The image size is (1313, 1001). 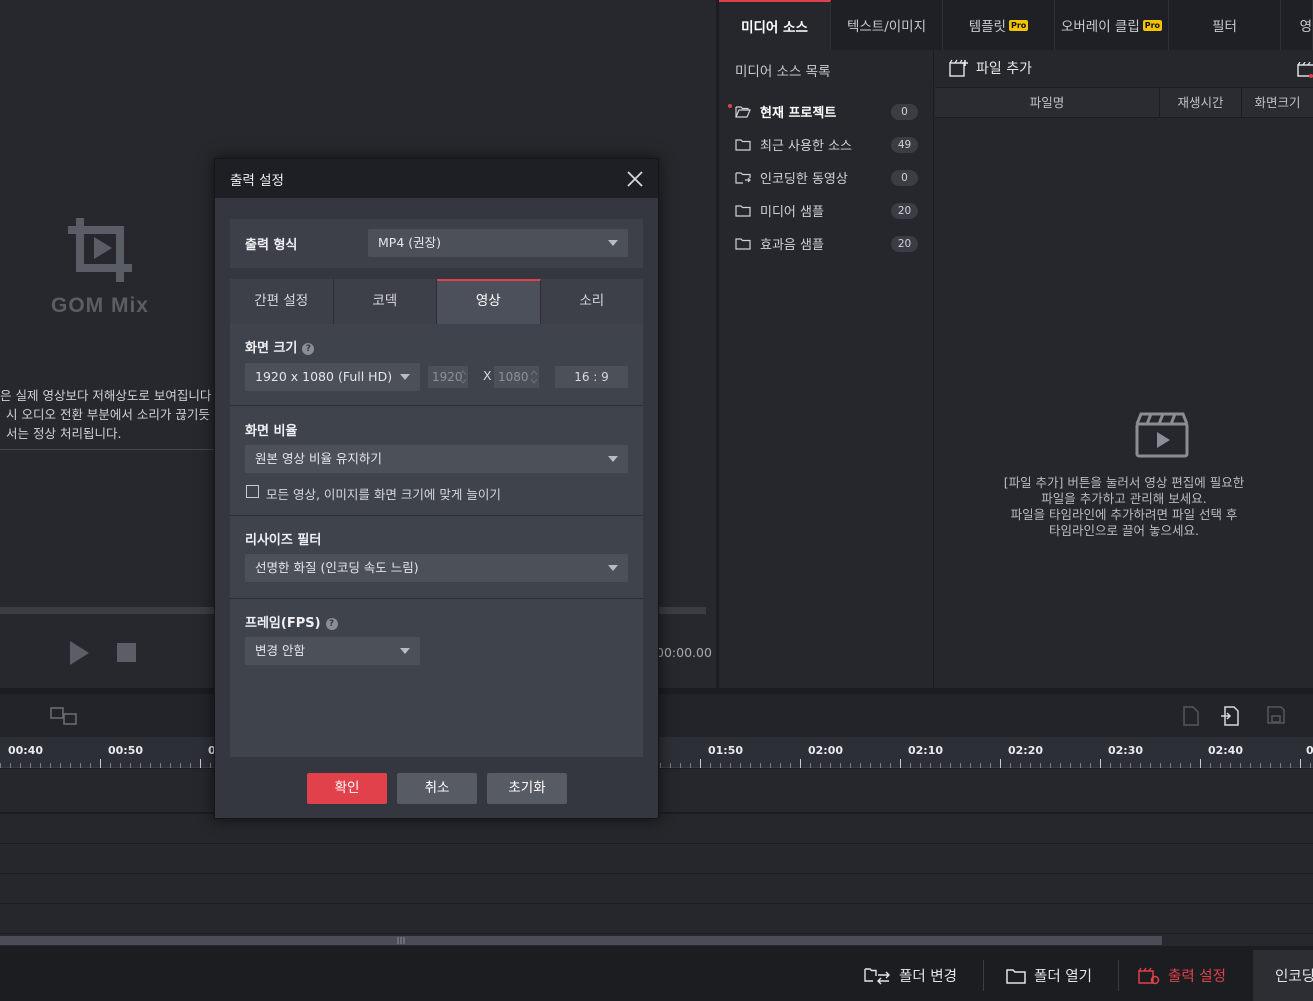 What do you see at coordinates (126, 750) in the screenshot?
I see `tick-label: 00:50` at bounding box center [126, 750].